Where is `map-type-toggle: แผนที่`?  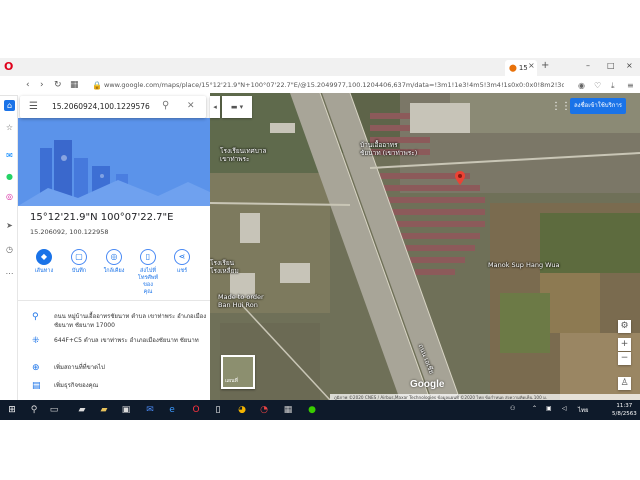 map-type-toggle: แผนที่ is located at coordinates (238, 372).